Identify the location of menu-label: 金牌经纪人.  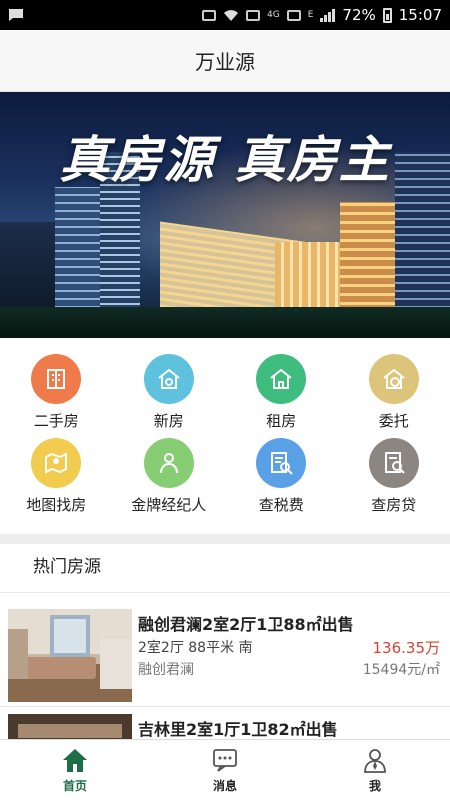
(169, 505).